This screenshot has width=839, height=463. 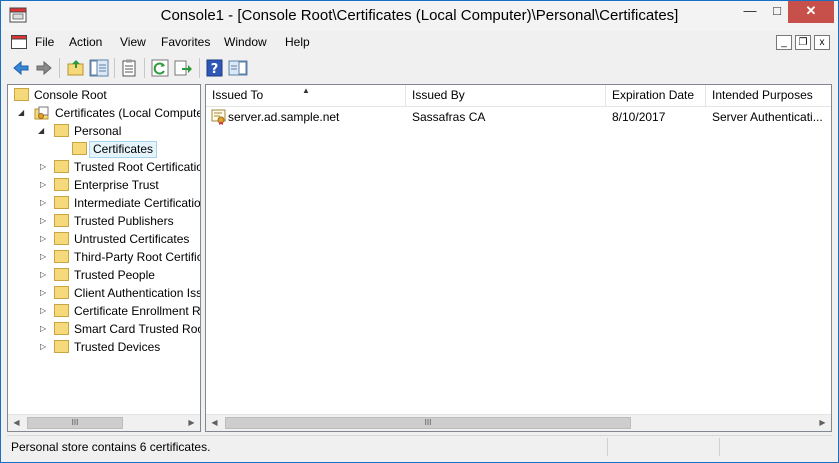 I want to click on mdi-minimize-button: _, so click(x=784, y=42).